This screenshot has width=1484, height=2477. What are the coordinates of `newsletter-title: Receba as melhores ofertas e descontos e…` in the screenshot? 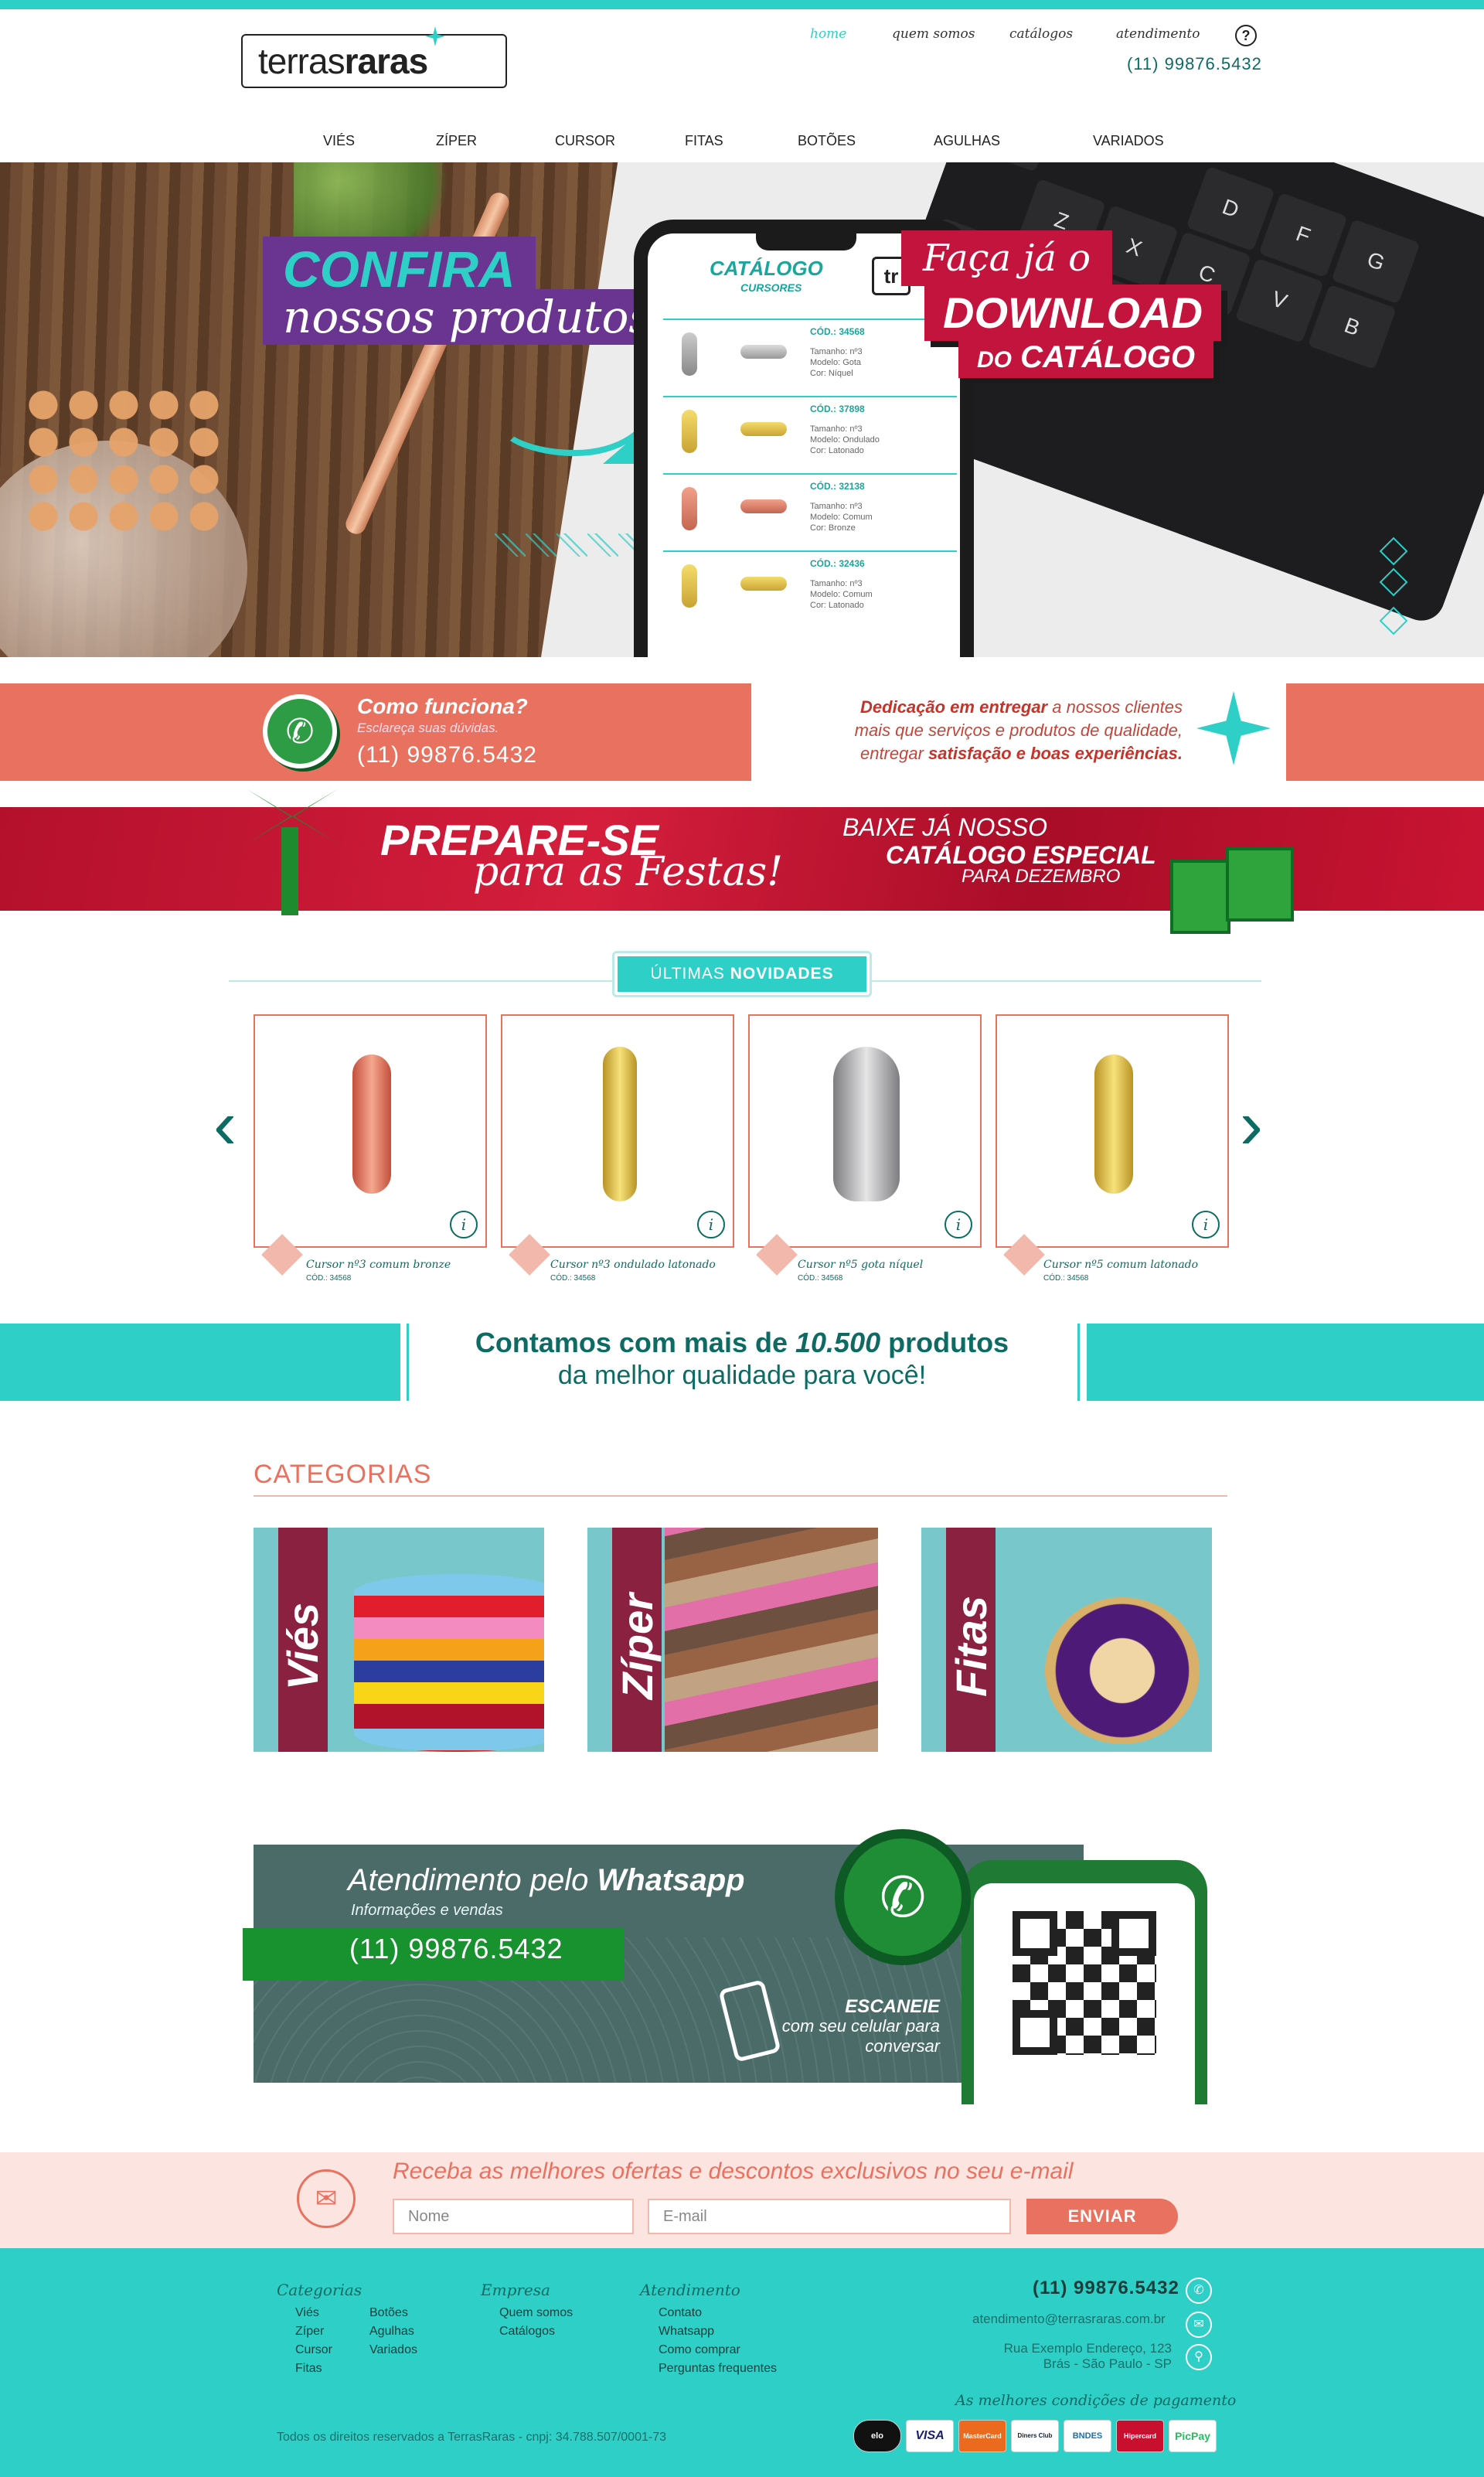 It's located at (733, 2171).